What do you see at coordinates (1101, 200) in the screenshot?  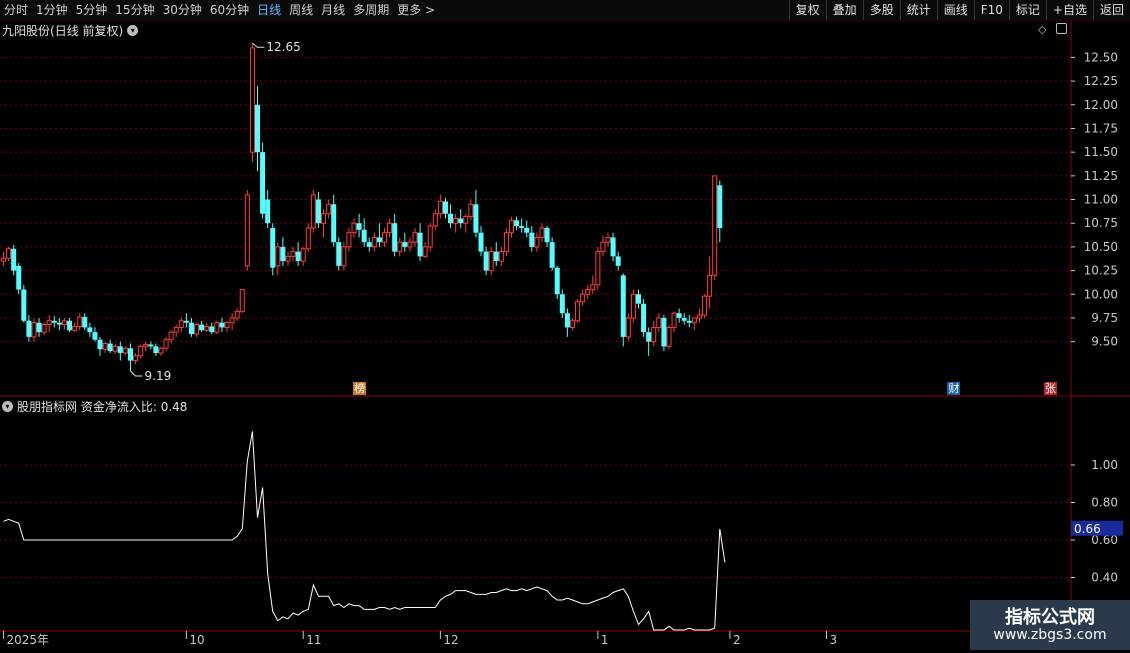 I see `price-tick-label: 11.00` at bounding box center [1101, 200].